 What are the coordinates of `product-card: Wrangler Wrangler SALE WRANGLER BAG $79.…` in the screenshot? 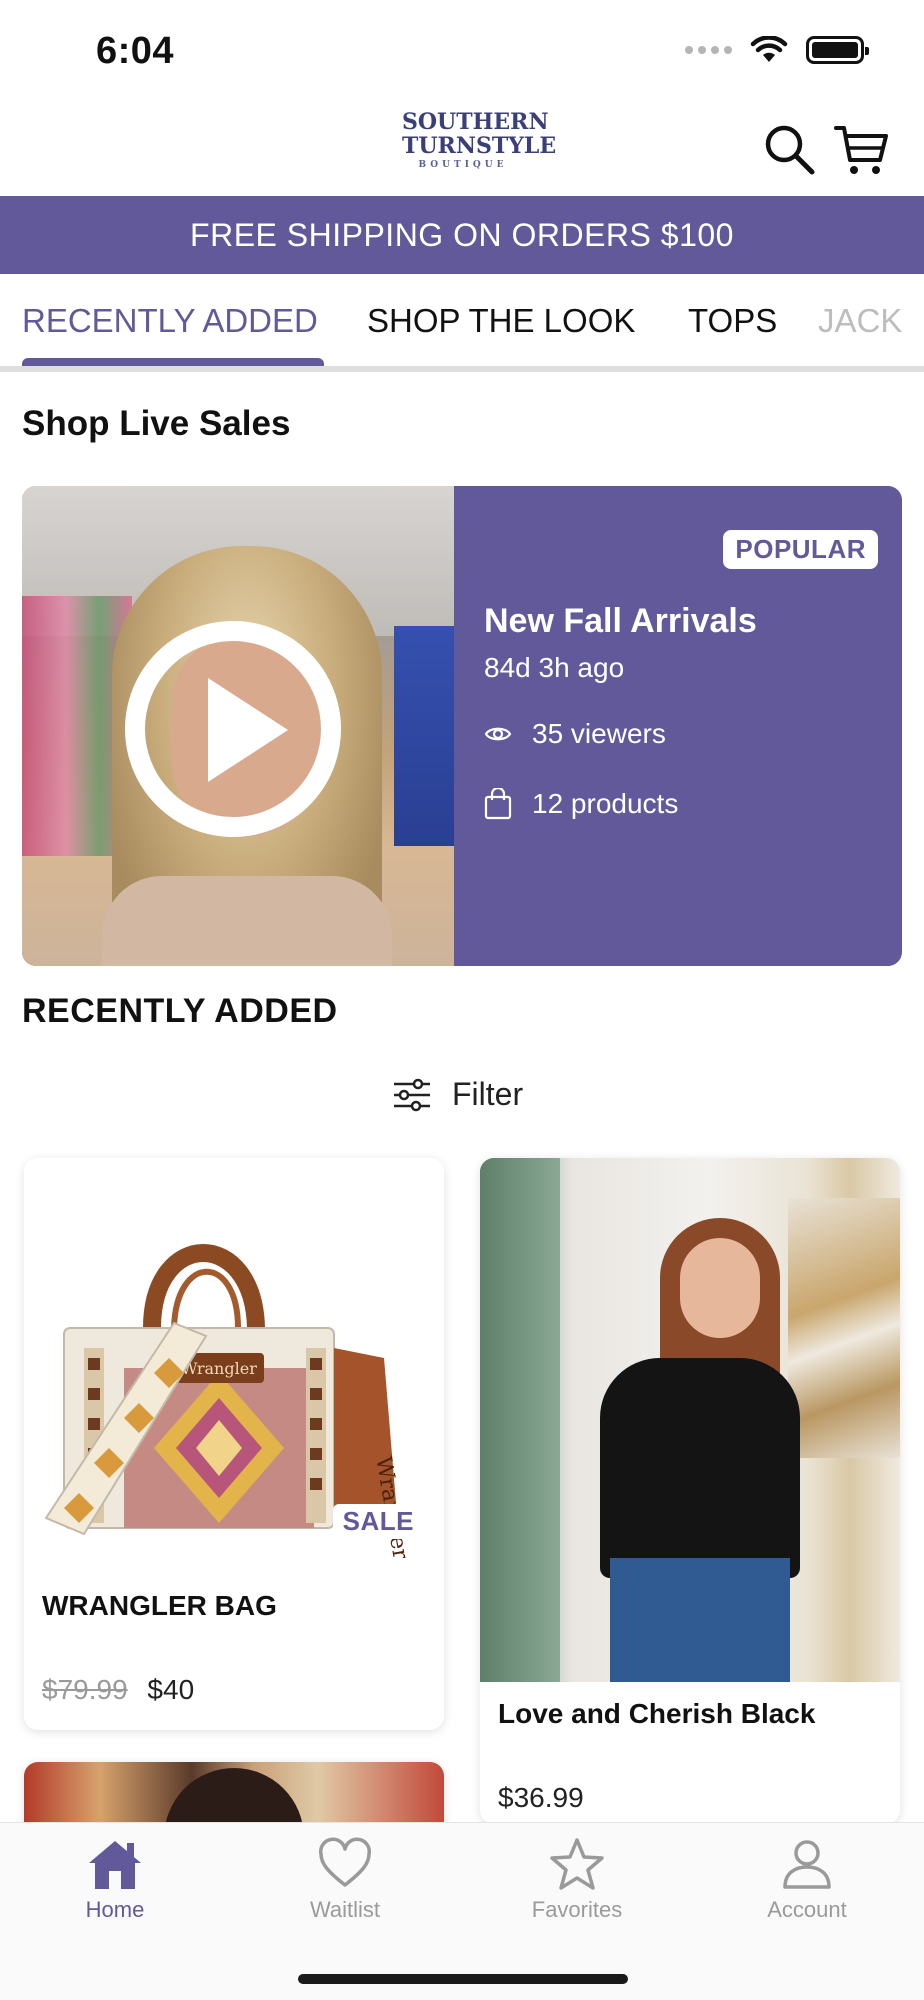 It's located at (234, 1444).